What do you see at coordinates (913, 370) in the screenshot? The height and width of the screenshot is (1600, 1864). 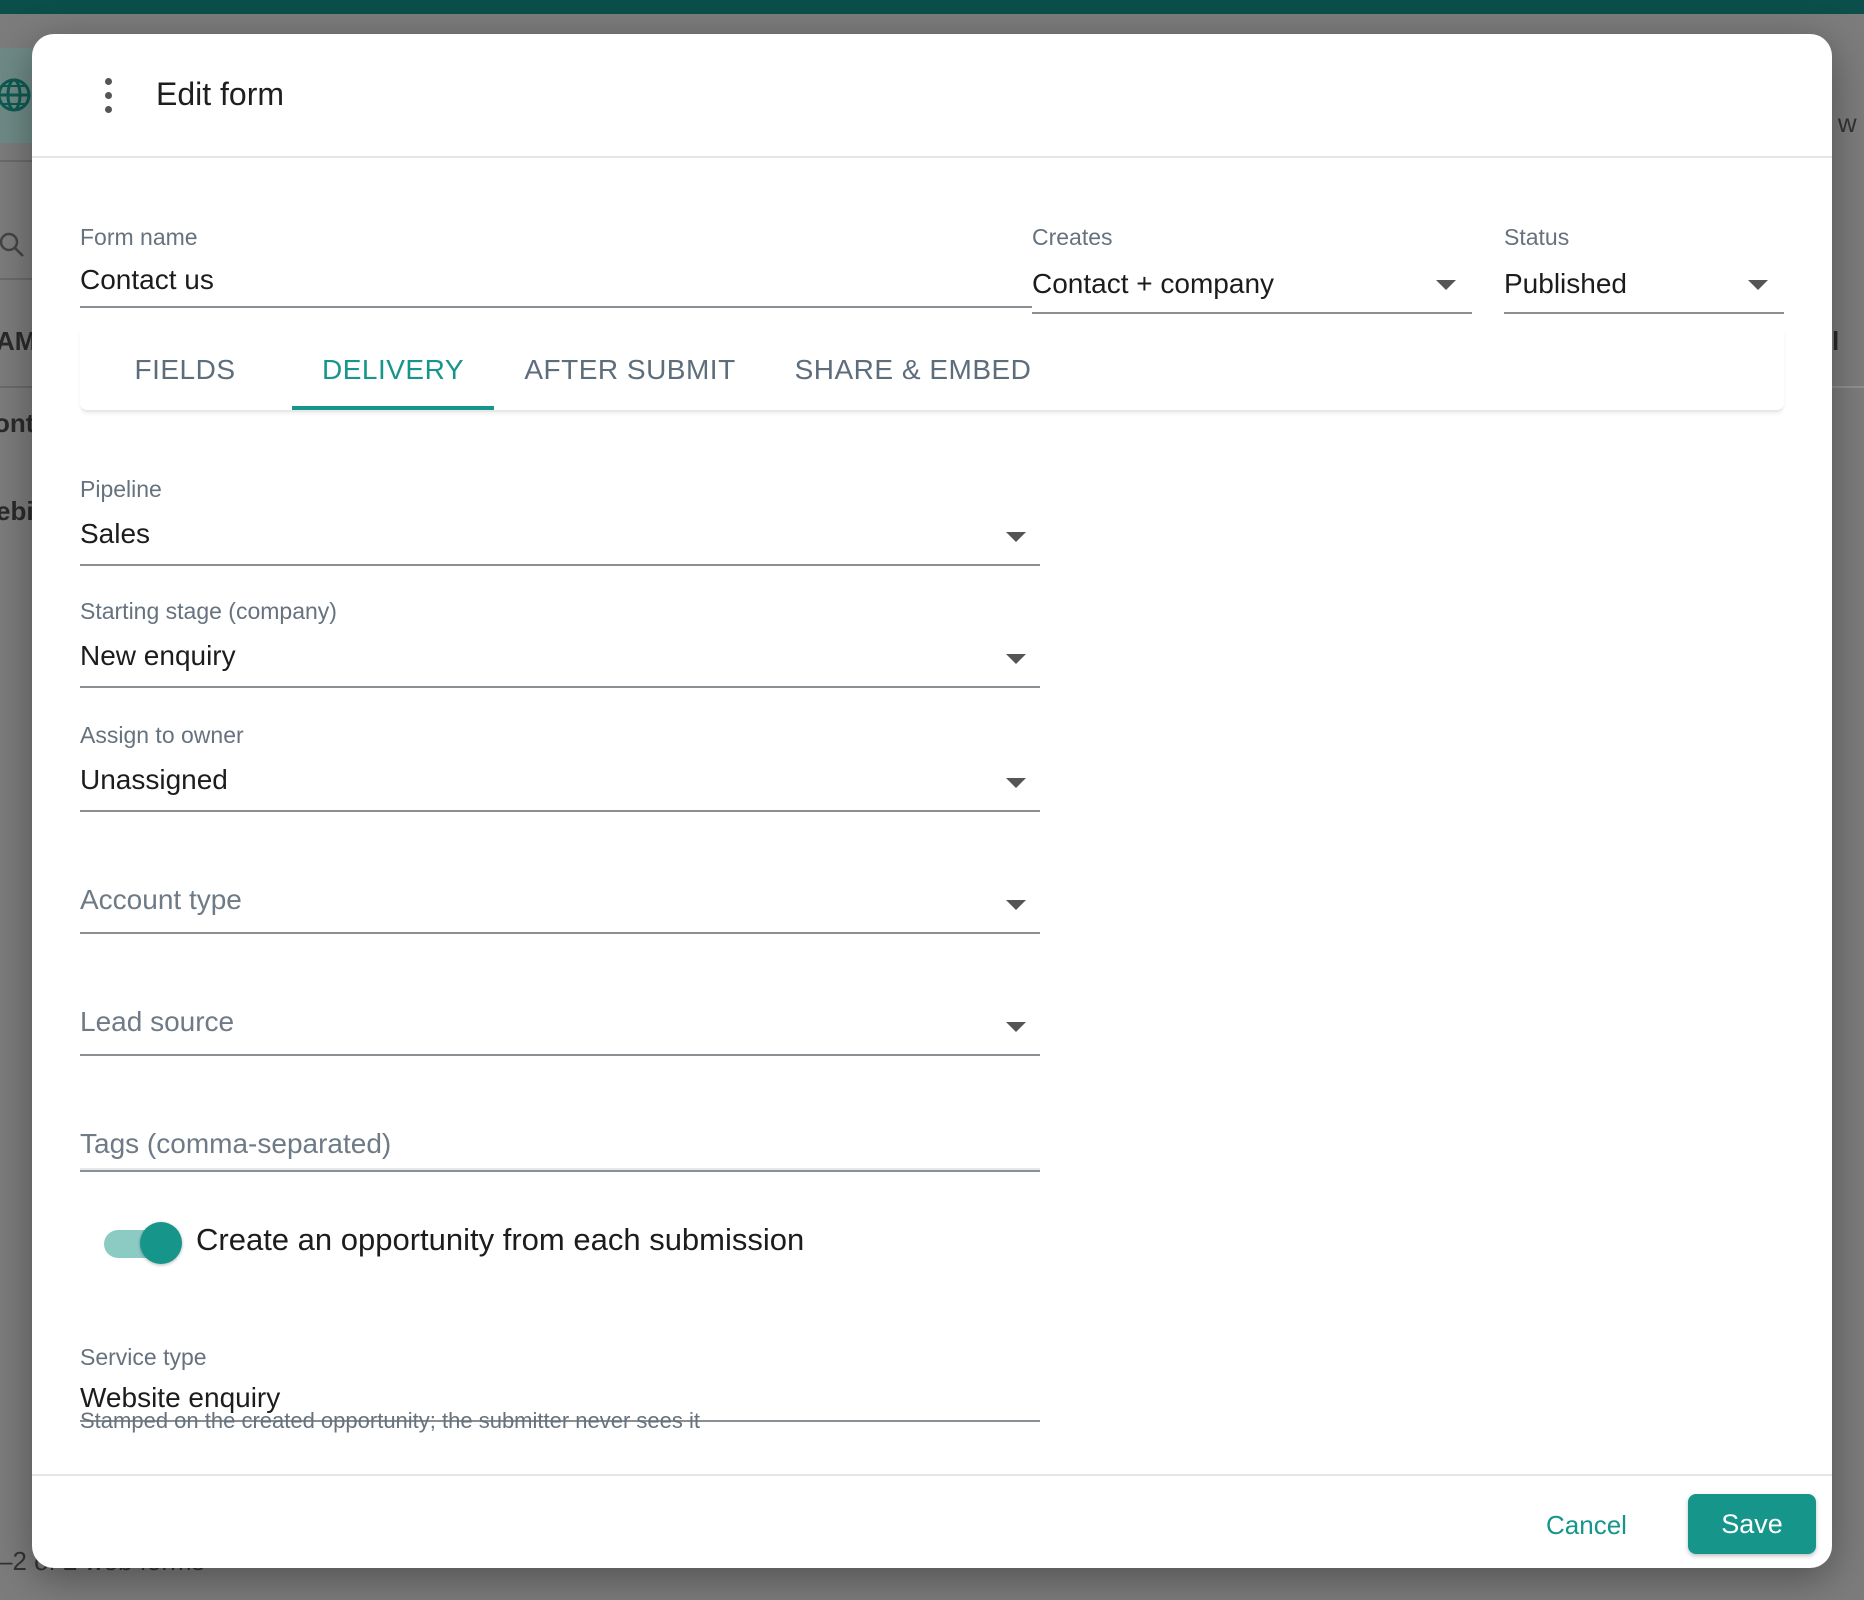 I see `tab-share-embed: SHARE & EMBED` at bounding box center [913, 370].